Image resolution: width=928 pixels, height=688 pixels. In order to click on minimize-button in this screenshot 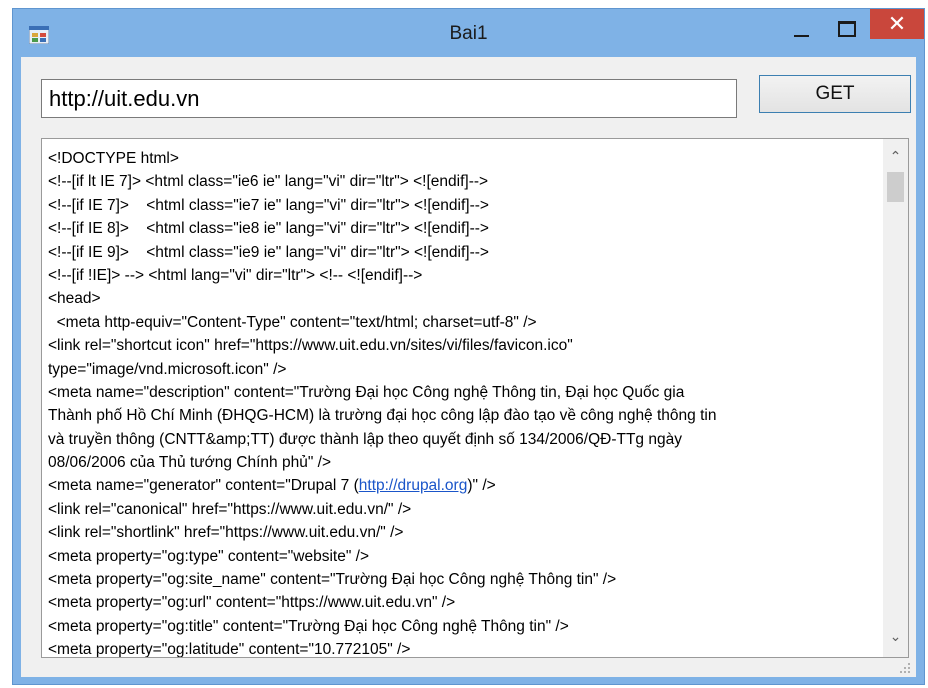, I will do `click(801, 31)`.